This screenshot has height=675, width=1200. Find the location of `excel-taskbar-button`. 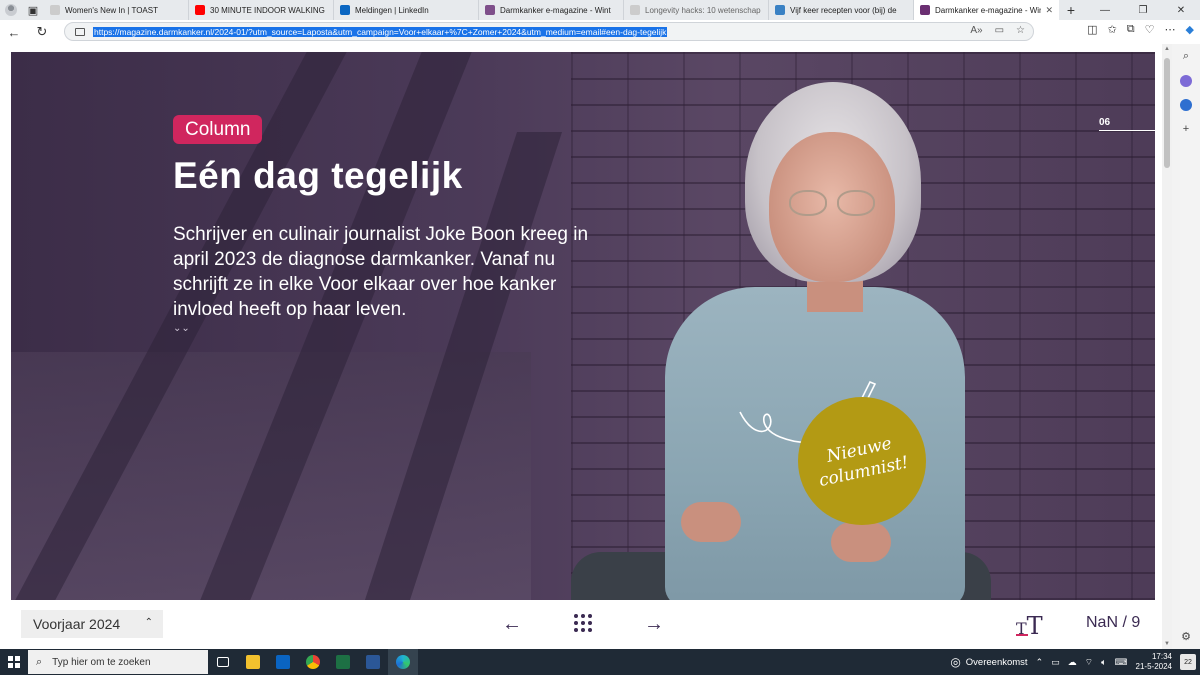

excel-taskbar-button is located at coordinates (343, 662).